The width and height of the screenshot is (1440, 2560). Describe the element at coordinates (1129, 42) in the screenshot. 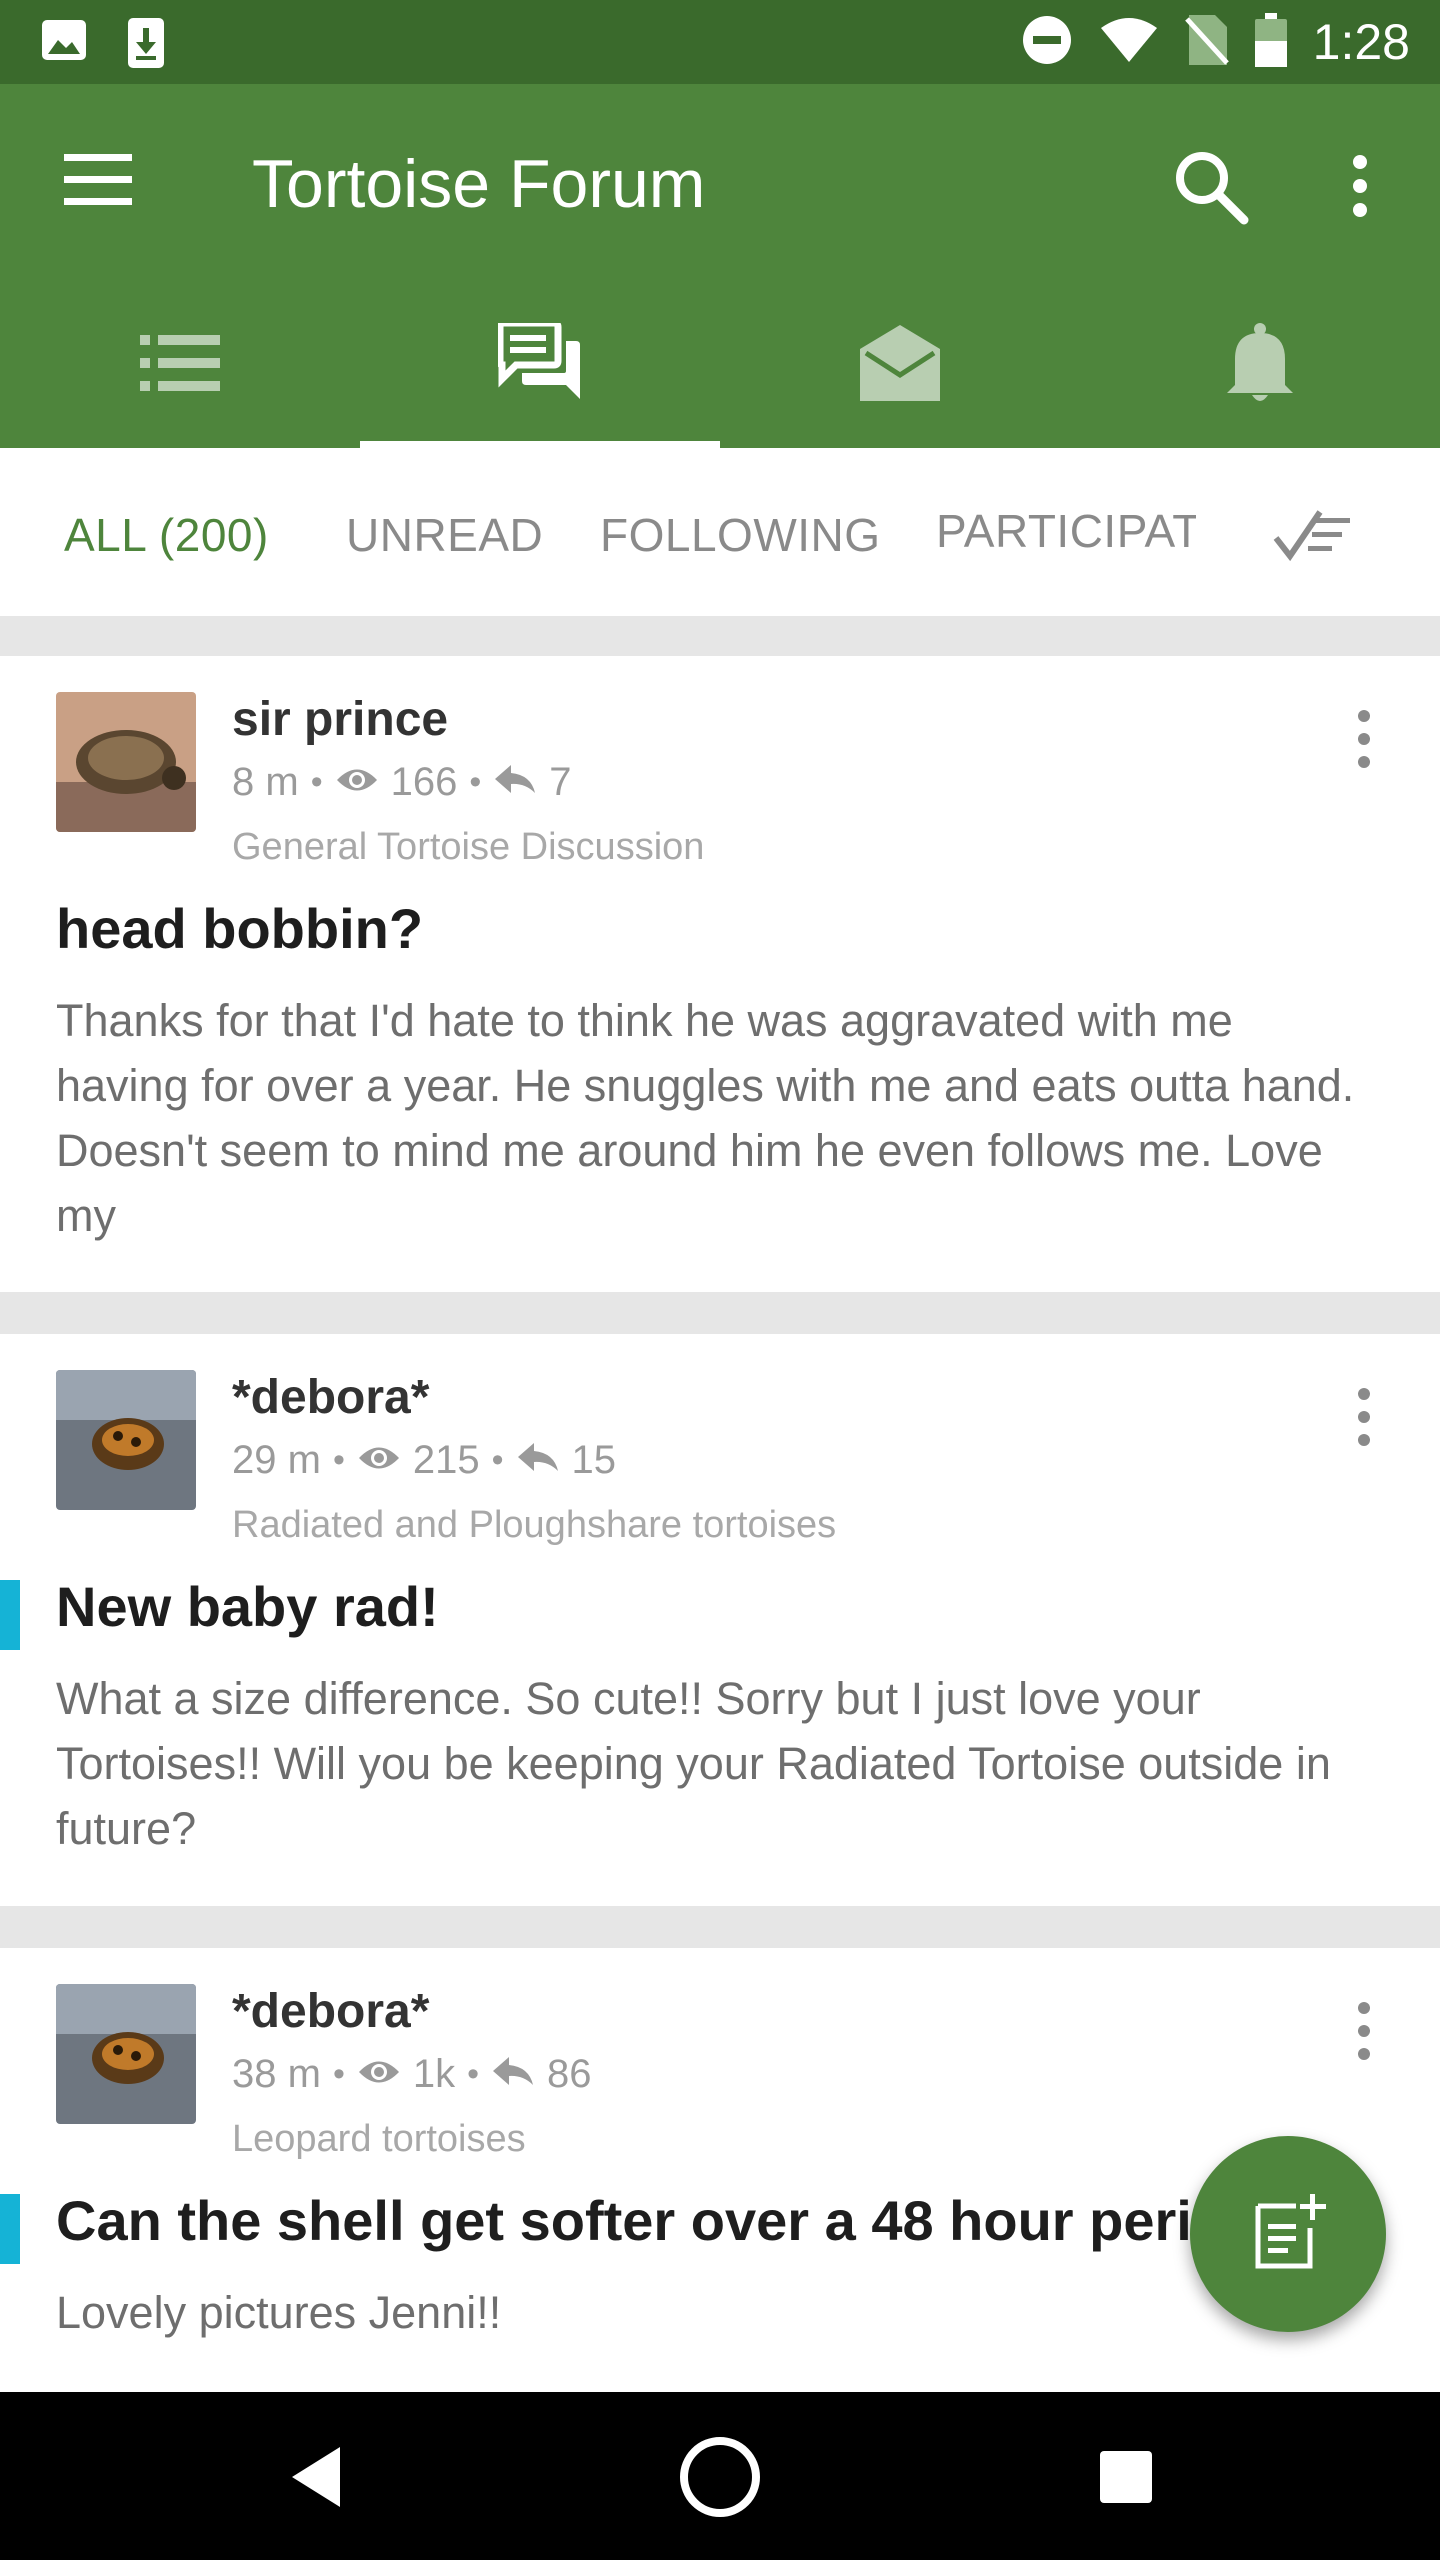

I see `wifi-icon` at that location.